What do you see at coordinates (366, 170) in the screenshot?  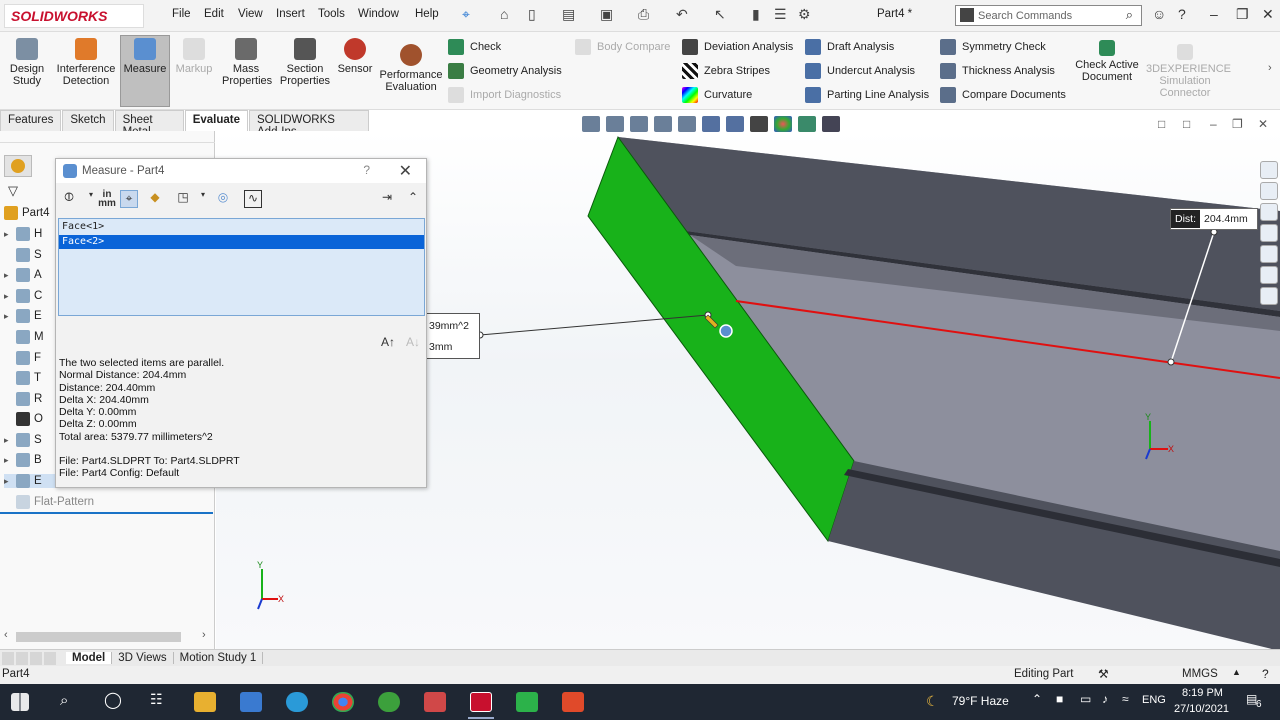 I see `measure-help-button: ?` at bounding box center [366, 170].